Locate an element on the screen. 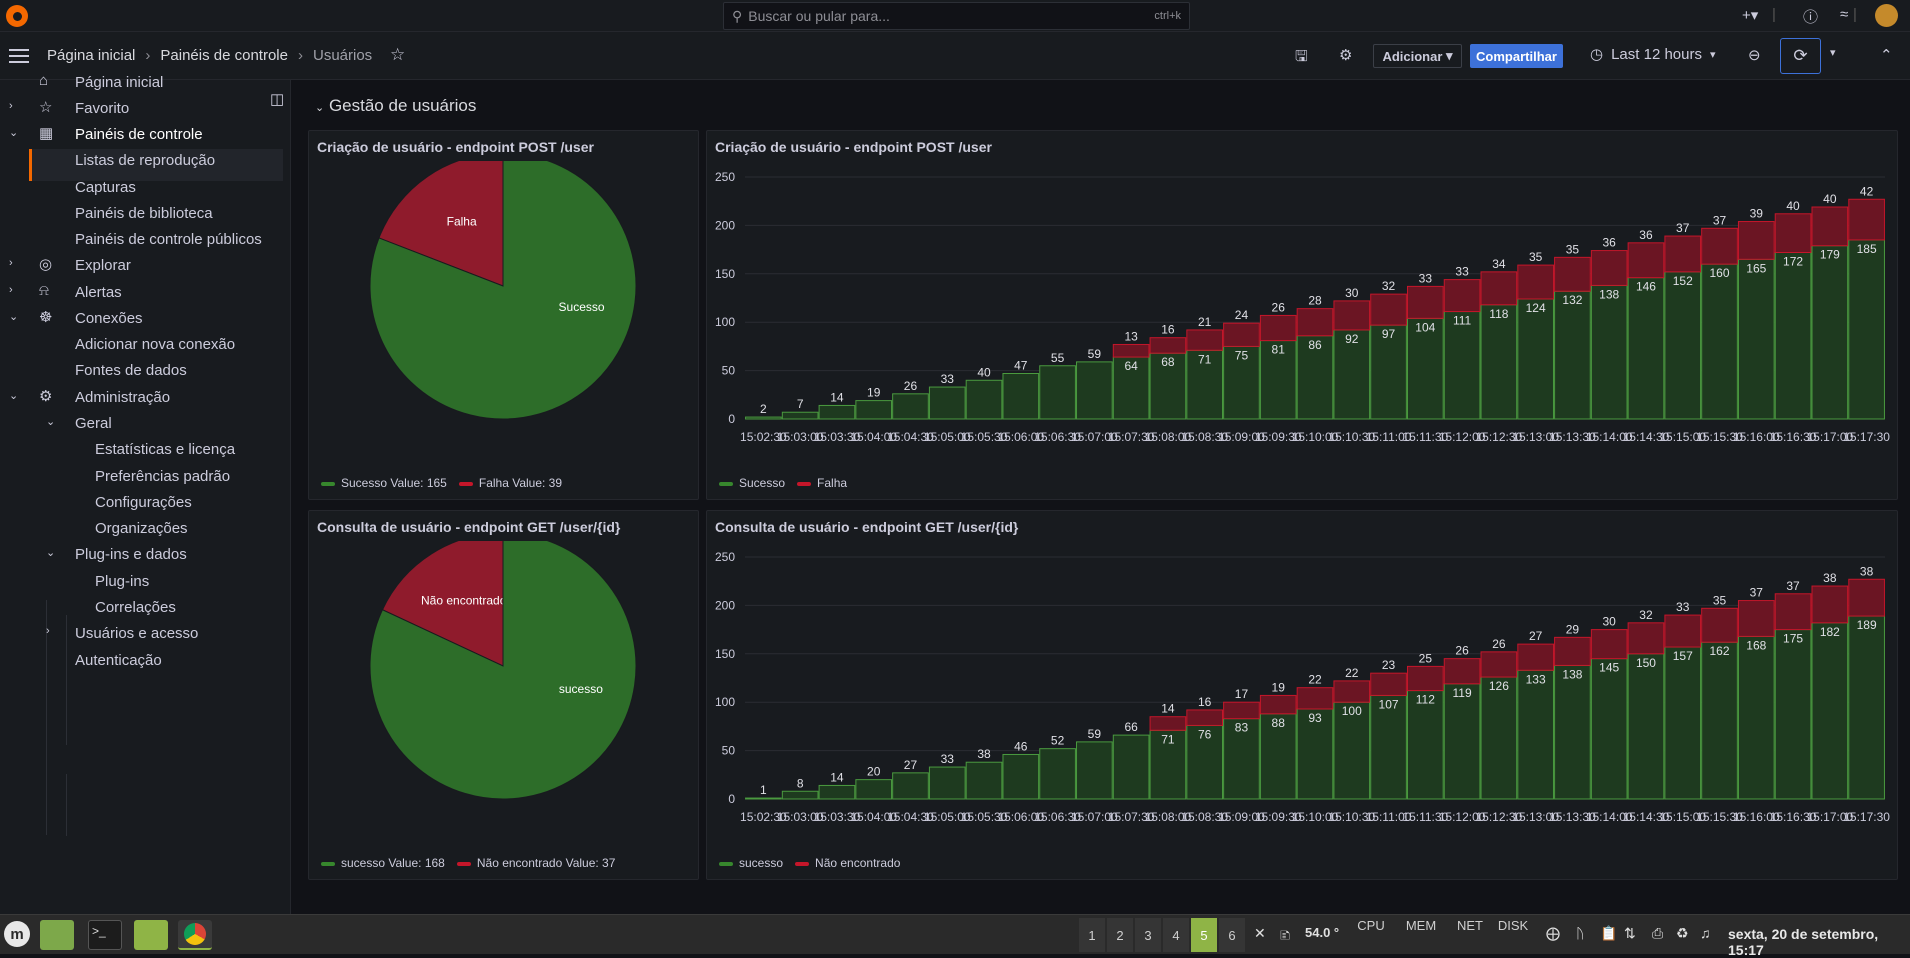 The height and width of the screenshot is (958, 1910). workspace-5: 5 is located at coordinates (1204, 935).